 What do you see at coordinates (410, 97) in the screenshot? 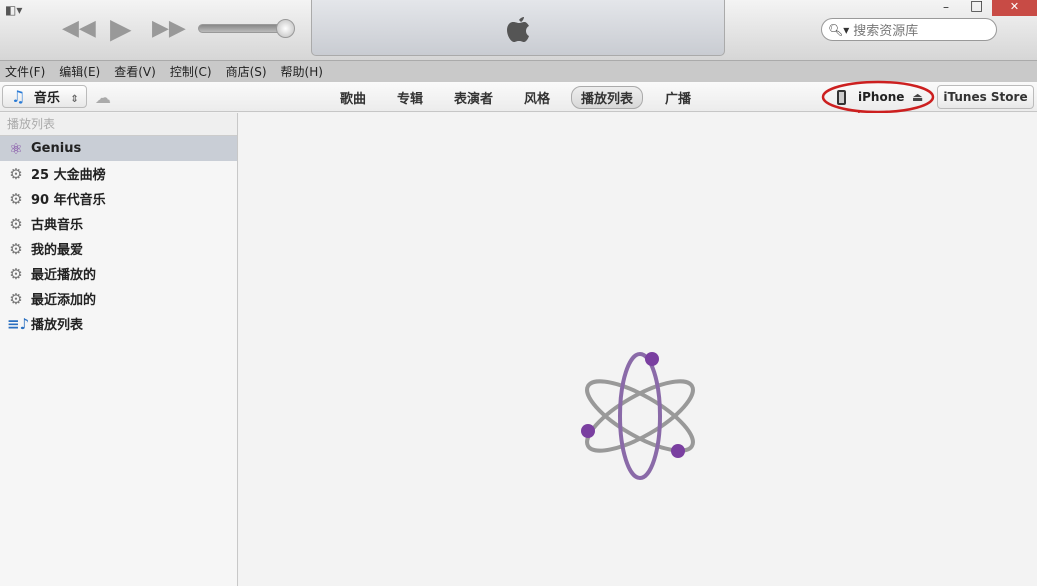
I see `tab-albums: 专辑` at bounding box center [410, 97].